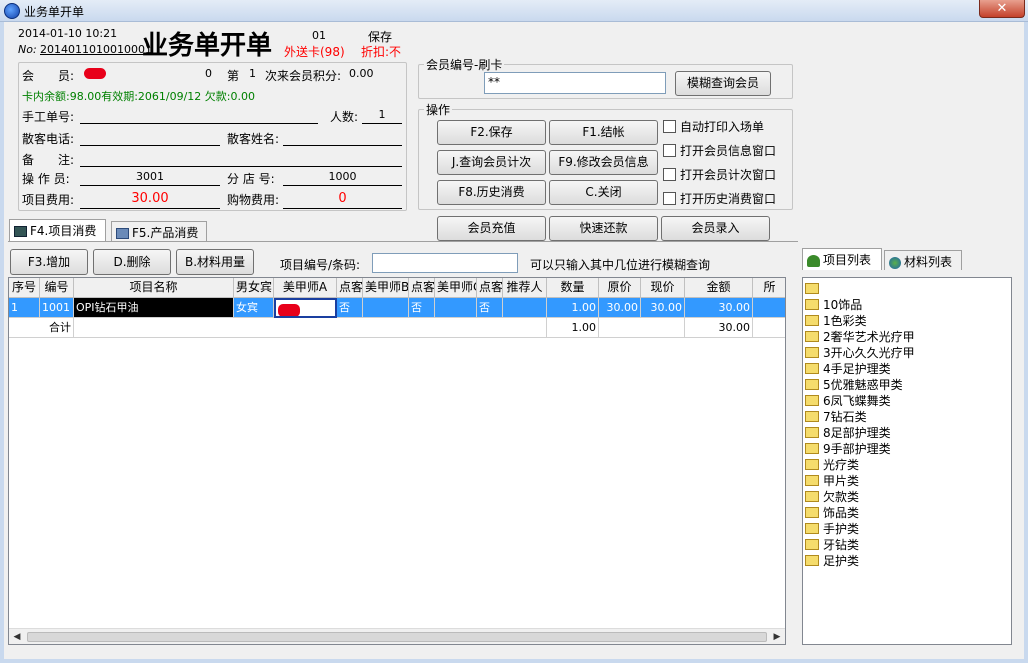  What do you see at coordinates (895, 262) in the screenshot?
I see `globe-icon` at bounding box center [895, 262].